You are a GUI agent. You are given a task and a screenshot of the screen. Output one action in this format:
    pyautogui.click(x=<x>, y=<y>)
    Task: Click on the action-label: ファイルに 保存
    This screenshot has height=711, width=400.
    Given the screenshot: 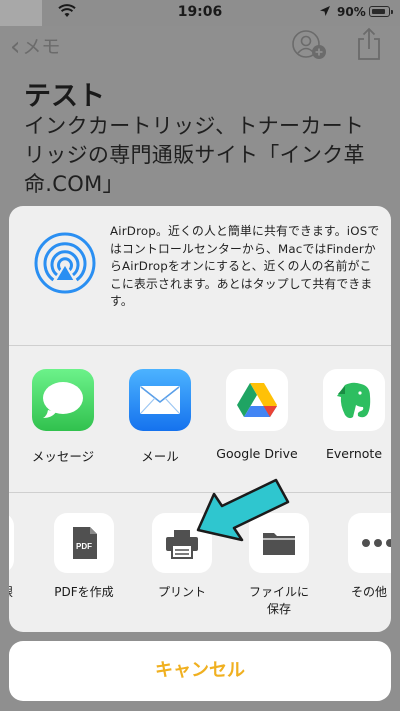 What is the action you would take?
    pyautogui.click(x=278, y=600)
    